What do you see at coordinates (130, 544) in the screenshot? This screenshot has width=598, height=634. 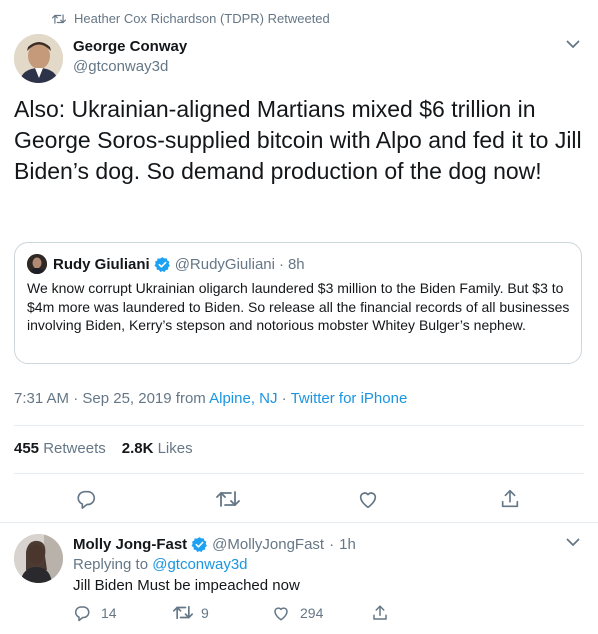 I see `reply-author-name: Molly Jong-Fast` at bounding box center [130, 544].